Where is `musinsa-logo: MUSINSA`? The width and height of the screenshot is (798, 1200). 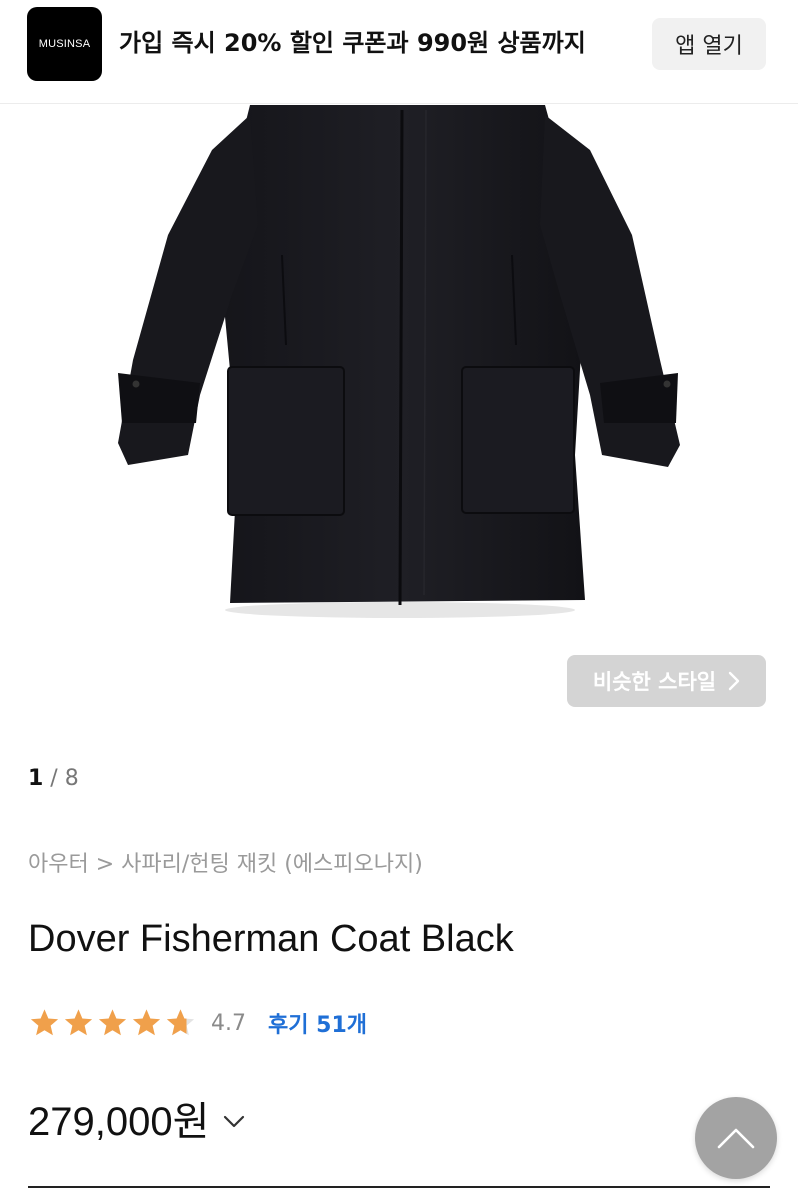 musinsa-logo: MUSINSA is located at coordinates (64, 44).